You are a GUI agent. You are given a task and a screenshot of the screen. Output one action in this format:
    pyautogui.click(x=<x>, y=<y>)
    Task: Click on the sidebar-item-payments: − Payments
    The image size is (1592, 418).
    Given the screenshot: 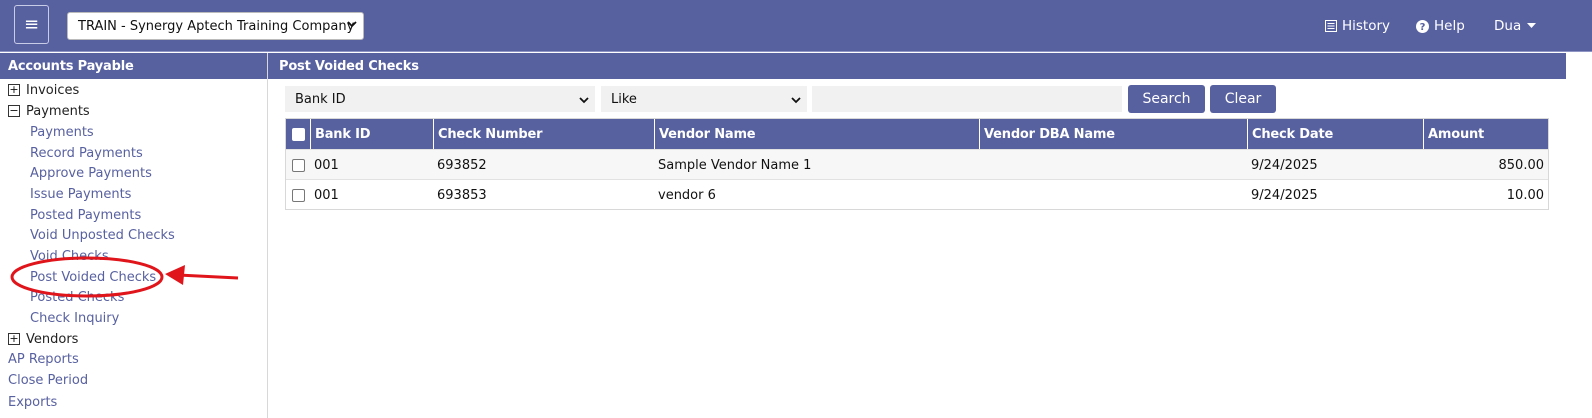 What is the action you would take?
    pyautogui.click(x=49, y=111)
    